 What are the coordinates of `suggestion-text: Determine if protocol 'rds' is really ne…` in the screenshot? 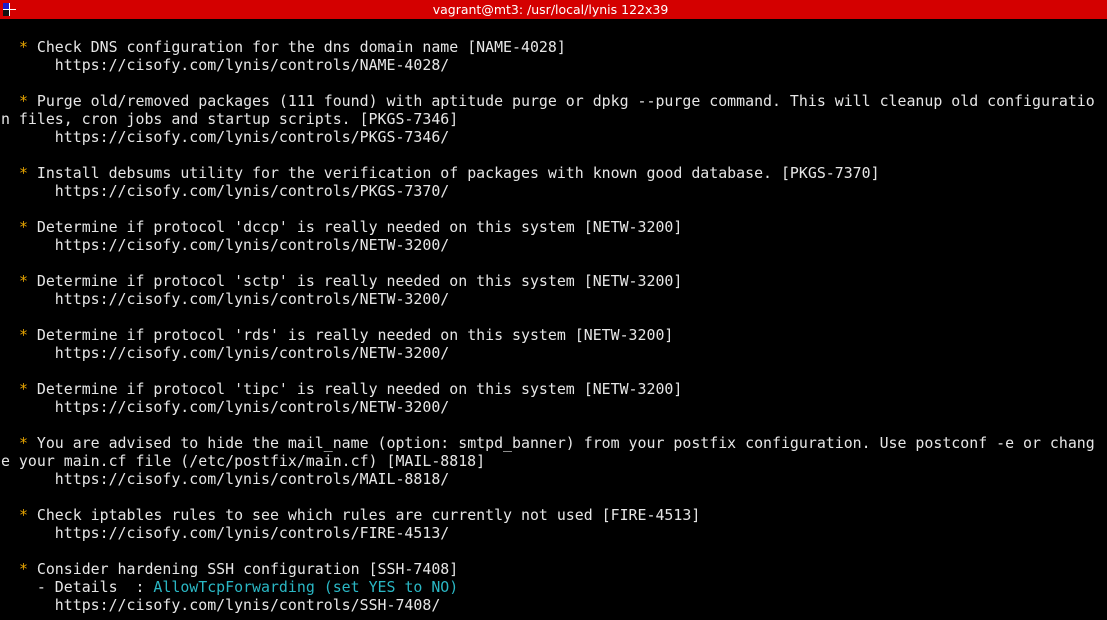 It's located at (355, 335).